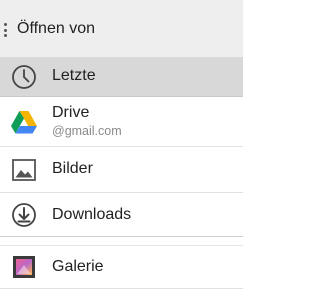 This screenshot has height=296, width=320. What do you see at coordinates (72, 168) in the screenshot?
I see `source-item-label: Bilder` at bounding box center [72, 168].